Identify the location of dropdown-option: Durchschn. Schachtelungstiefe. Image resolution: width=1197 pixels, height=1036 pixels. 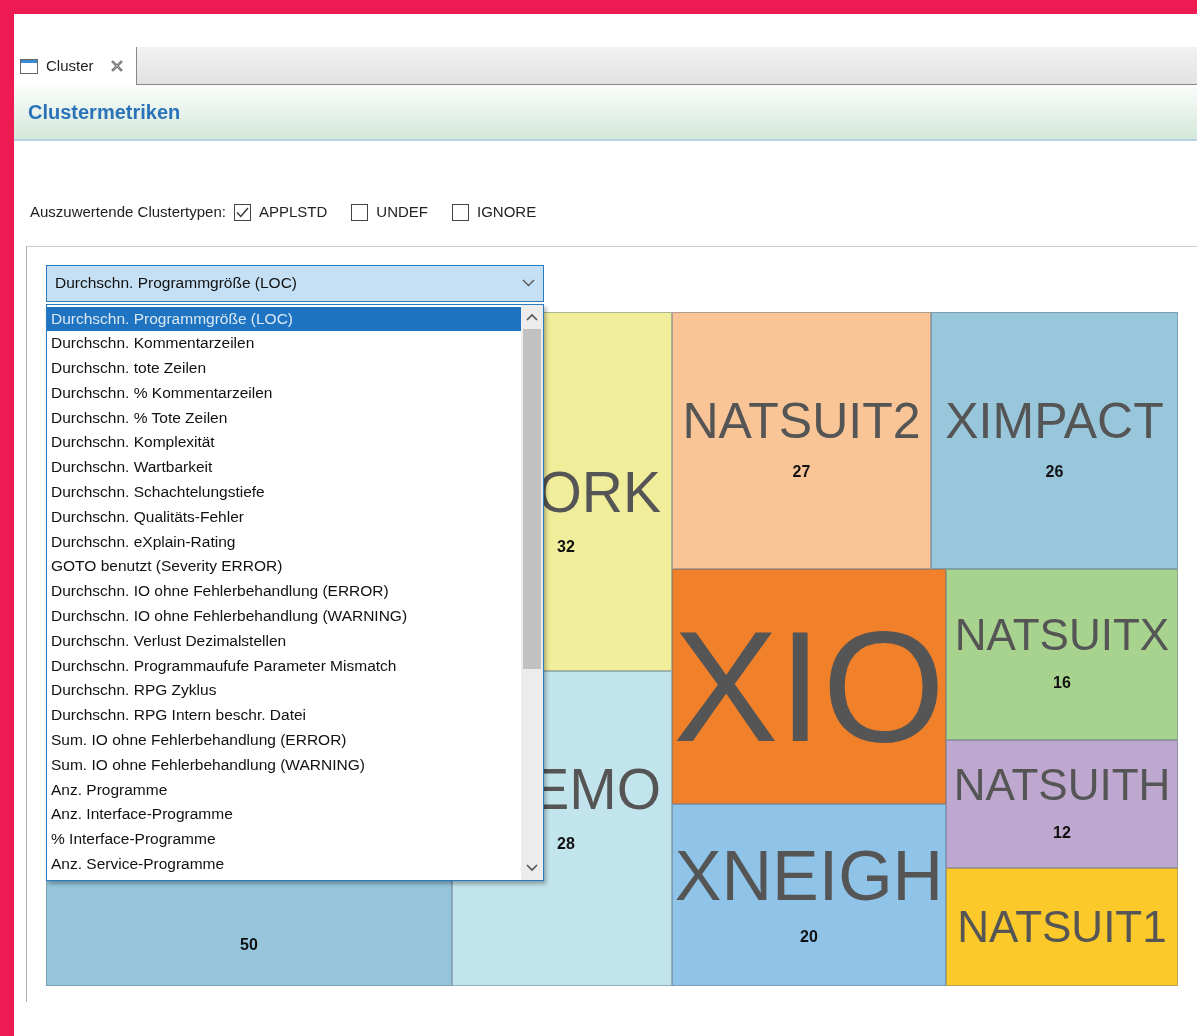
(284, 492).